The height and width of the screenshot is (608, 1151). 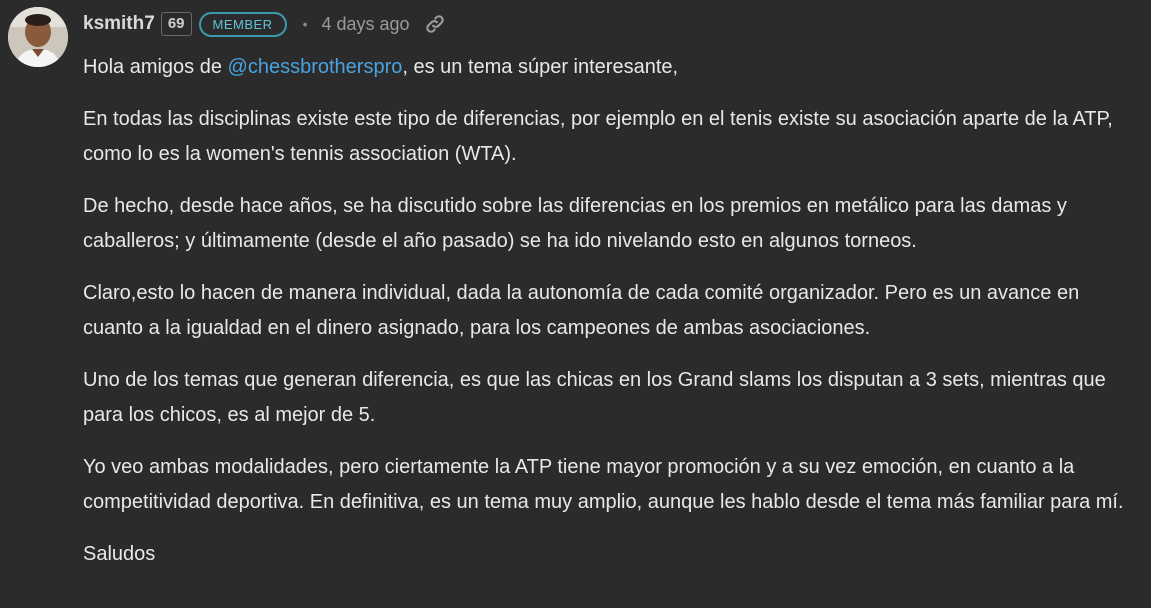 I want to click on member-badge: MEMBER, so click(x=242, y=24).